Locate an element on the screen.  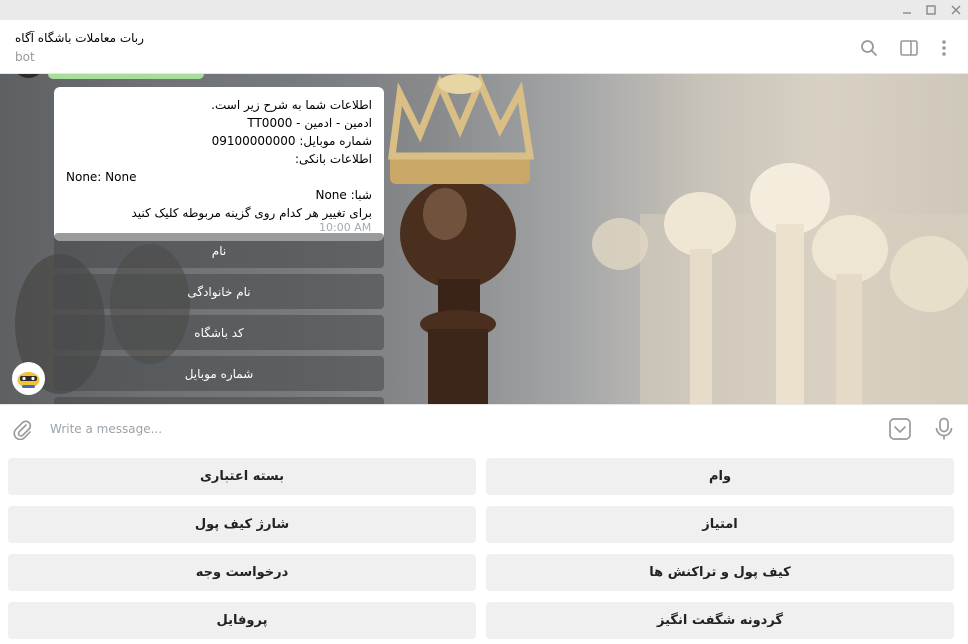
keyboard-button-profile: پروفایل is located at coordinates (242, 620).